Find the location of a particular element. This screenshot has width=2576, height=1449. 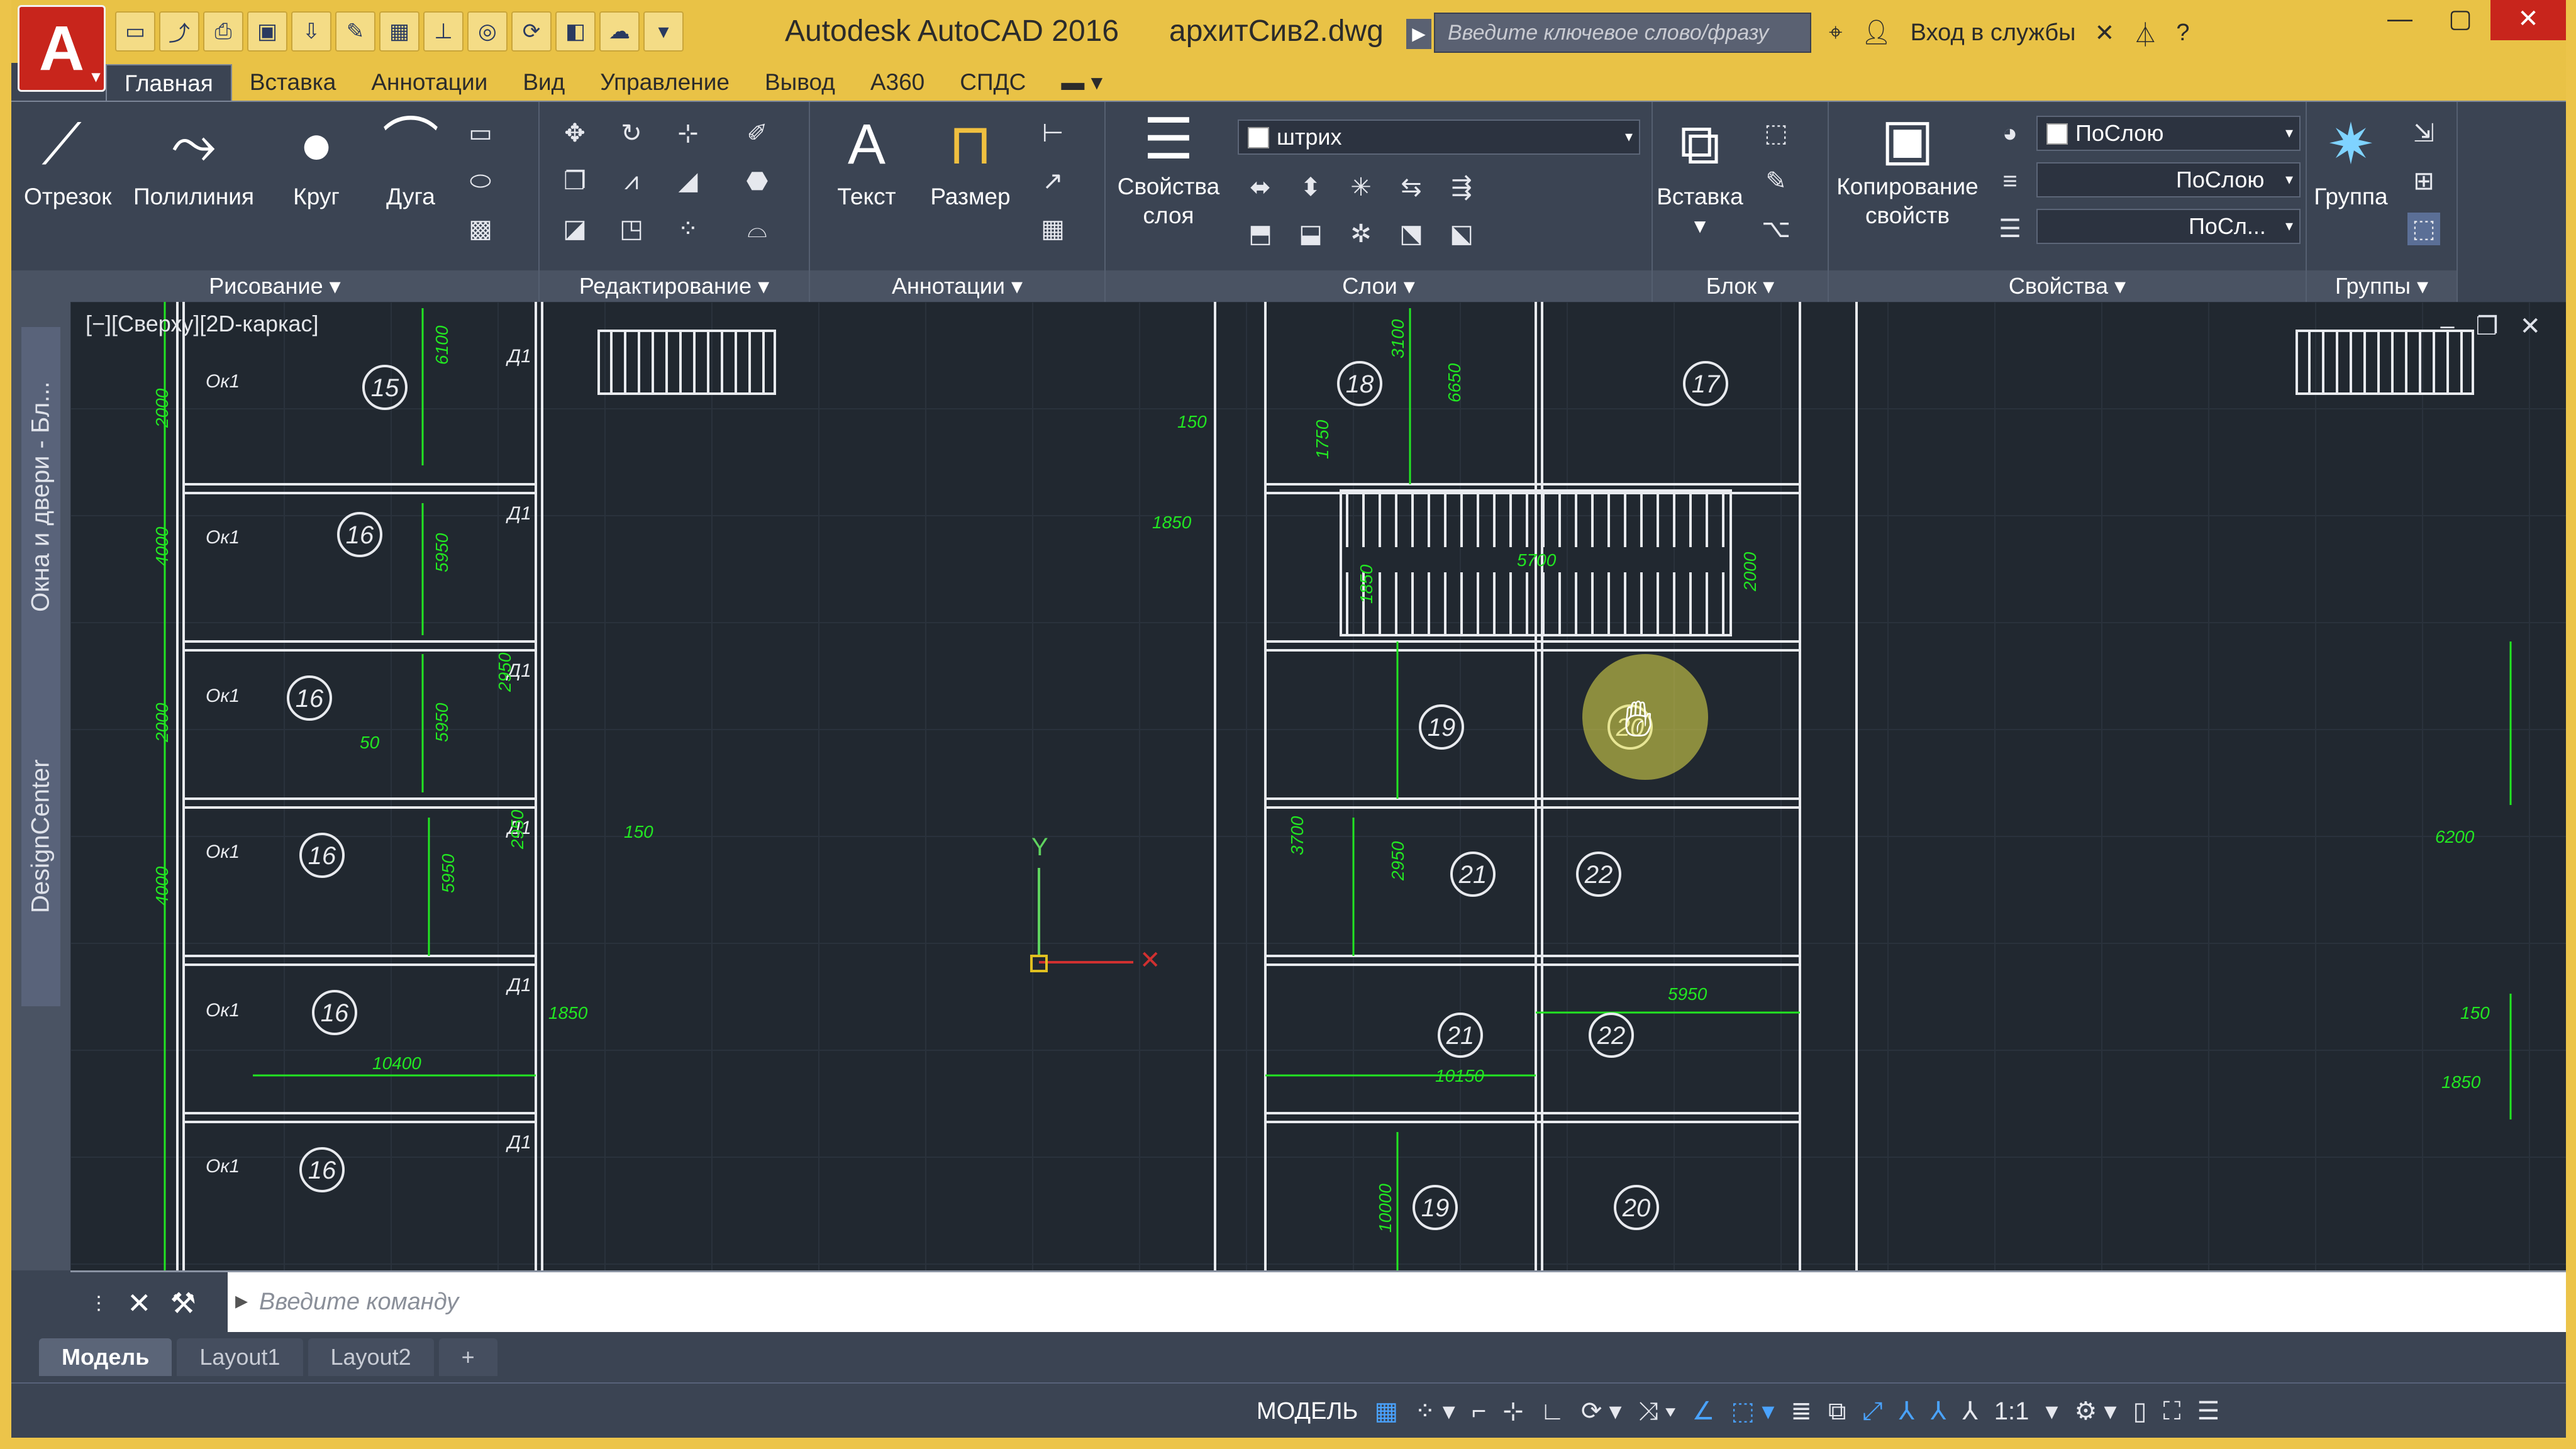

tab-model: Модель is located at coordinates (105, 1357).